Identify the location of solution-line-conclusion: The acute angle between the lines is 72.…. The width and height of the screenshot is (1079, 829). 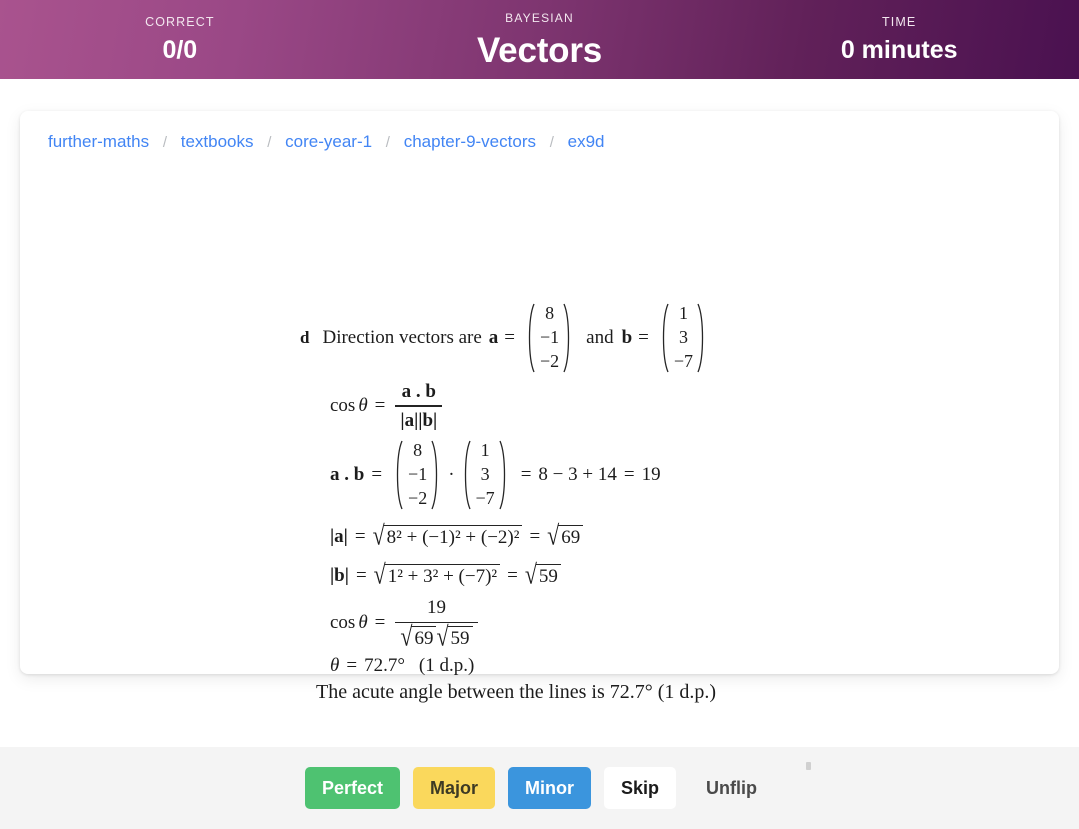
(516, 692).